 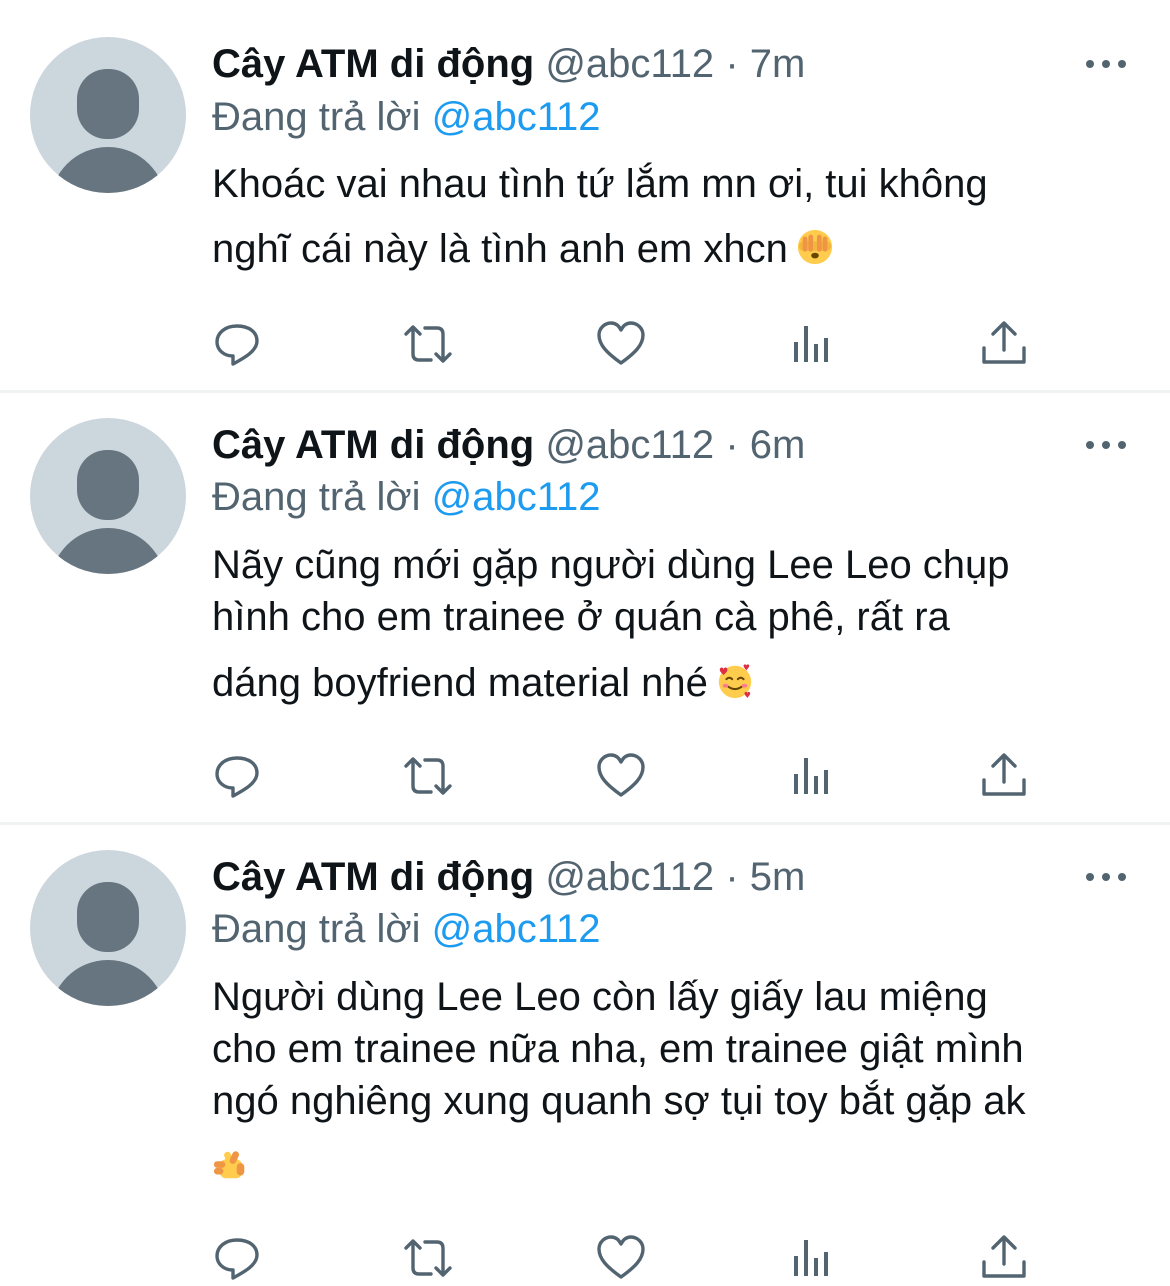 What do you see at coordinates (672, 683) in the screenshot?
I see `tweet-text-line: dáng boyfriend material nhé` at bounding box center [672, 683].